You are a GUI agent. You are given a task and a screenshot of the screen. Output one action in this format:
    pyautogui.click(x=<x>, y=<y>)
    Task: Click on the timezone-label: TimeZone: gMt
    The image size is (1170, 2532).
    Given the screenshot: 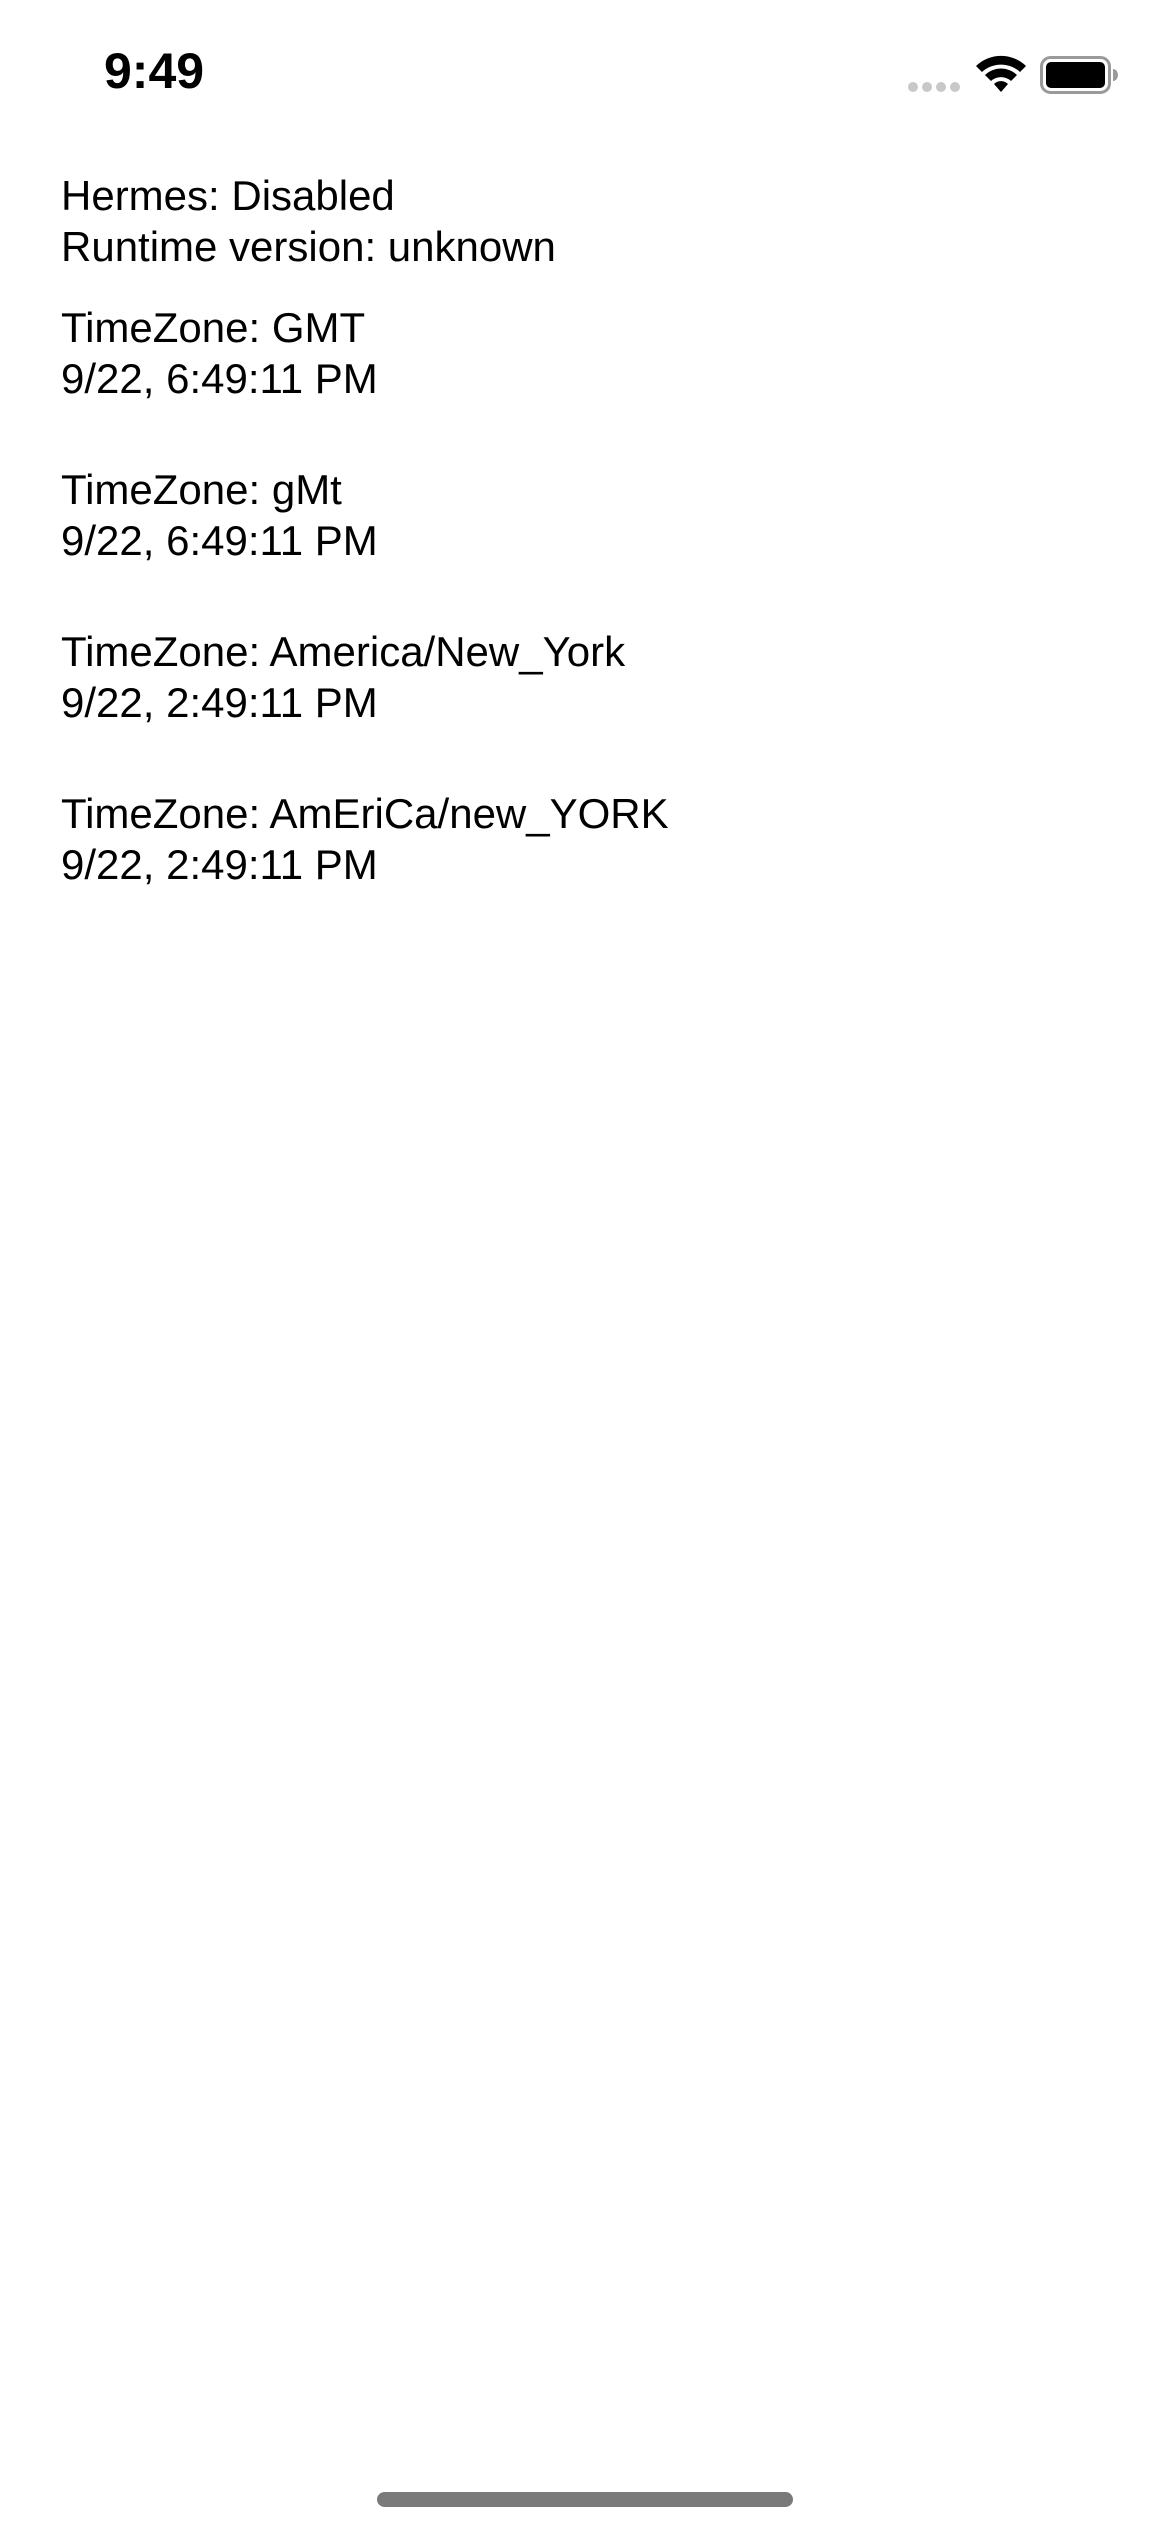 What is the action you would take?
    pyautogui.click(x=201, y=489)
    